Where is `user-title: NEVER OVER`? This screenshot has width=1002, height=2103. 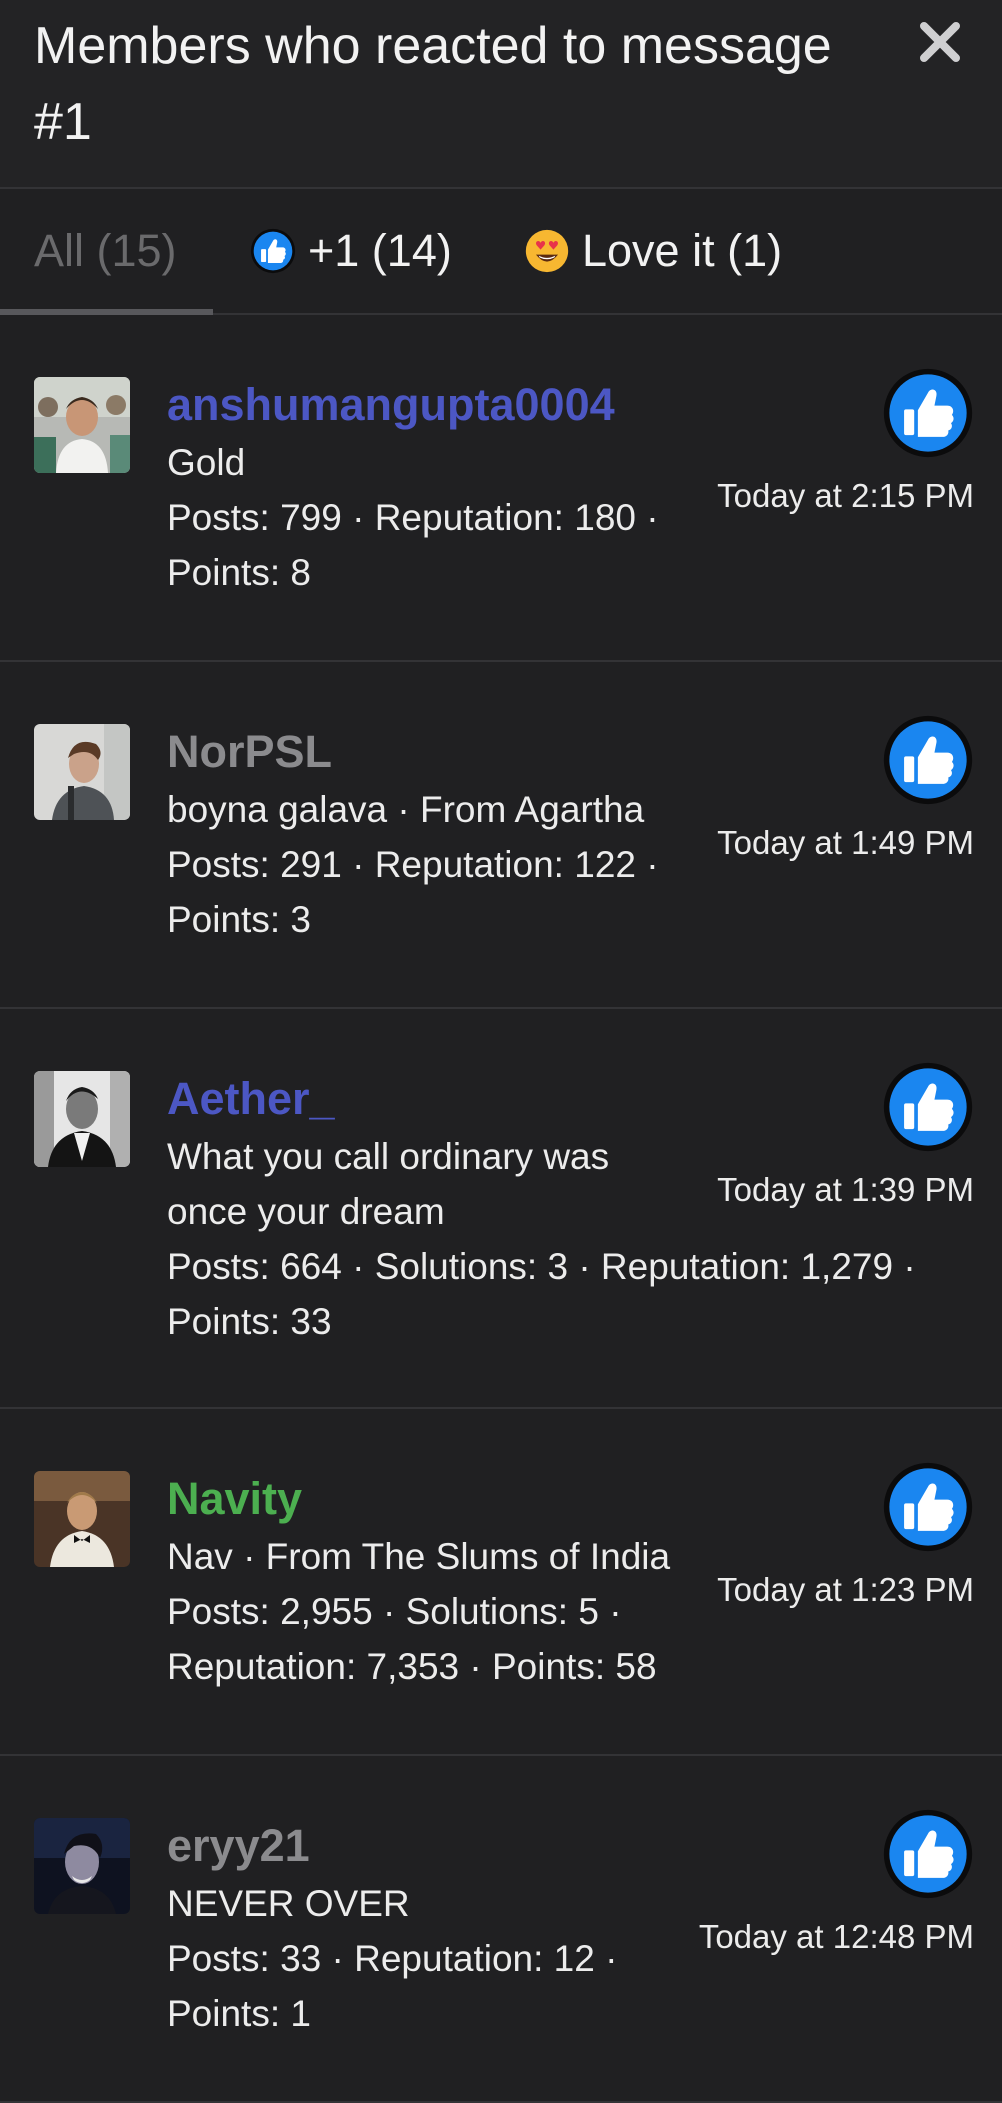
user-title: NEVER OVER is located at coordinates (288, 1903).